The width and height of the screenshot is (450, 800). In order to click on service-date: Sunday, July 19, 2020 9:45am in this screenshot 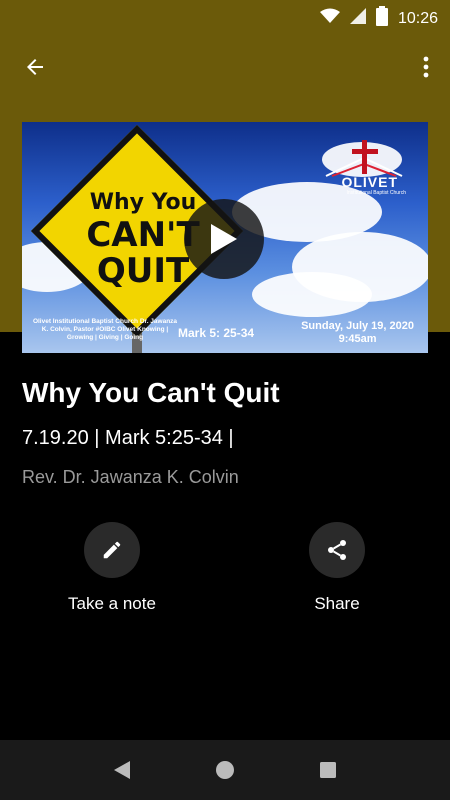, I will do `click(357, 333)`.